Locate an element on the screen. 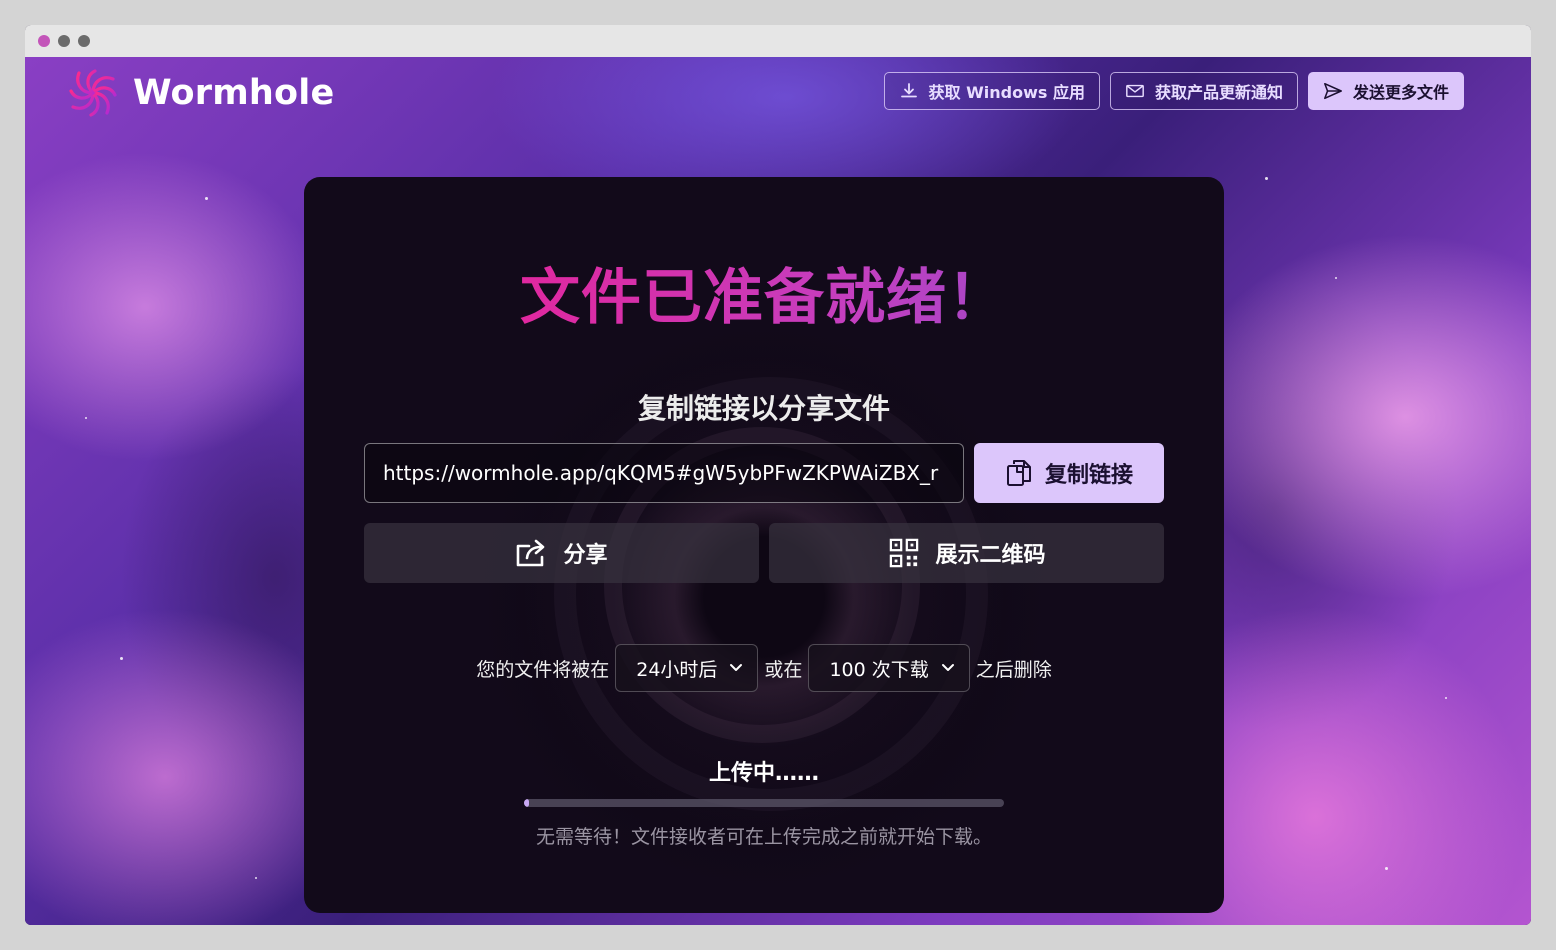 This screenshot has width=1556, height=950. expiry-time-select: 24小时后 is located at coordinates (687, 668).